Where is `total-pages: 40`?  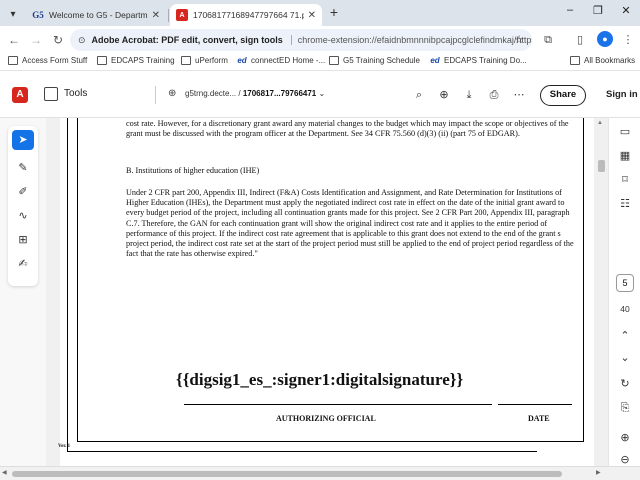 total-pages: 40 is located at coordinates (625, 309).